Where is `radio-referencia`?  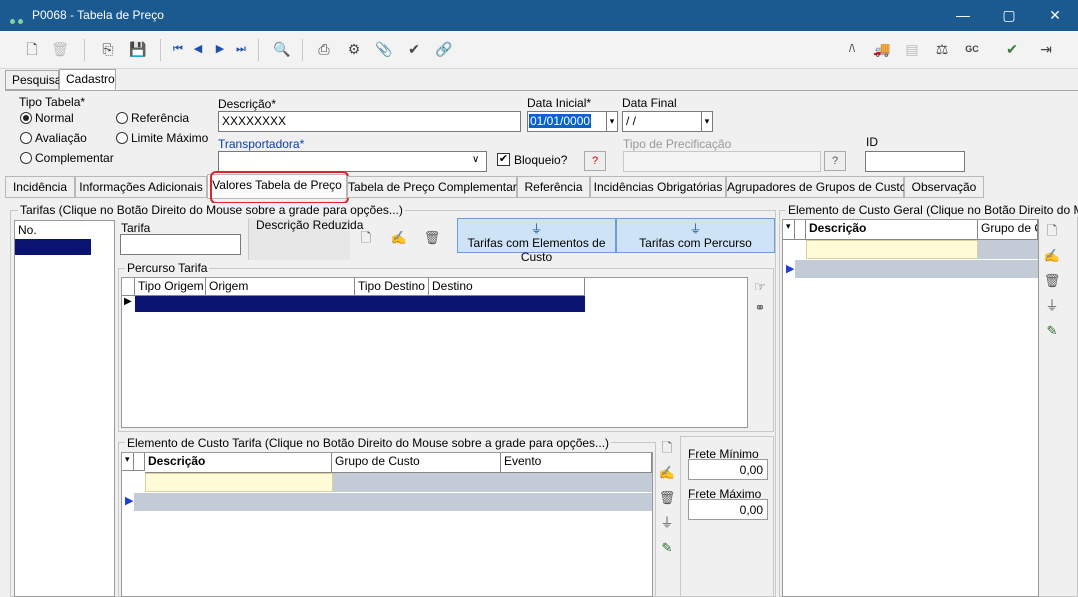 radio-referencia is located at coordinates (122, 118).